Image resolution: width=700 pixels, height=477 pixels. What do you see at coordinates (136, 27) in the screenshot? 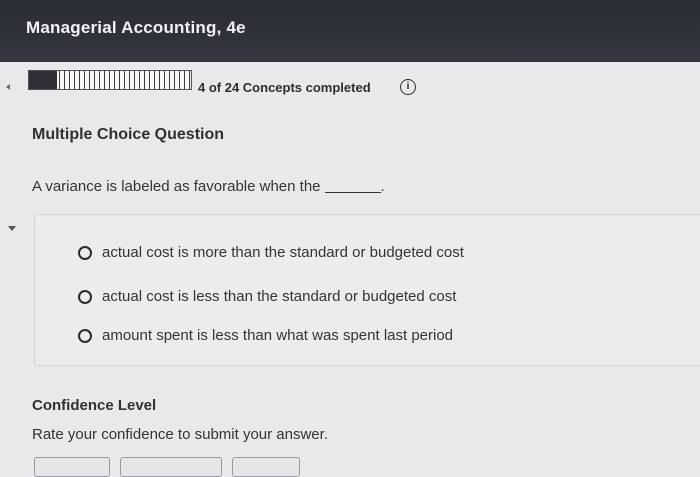
I see `app-title: Managerial Accounting, 4e` at bounding box center [136, 27].